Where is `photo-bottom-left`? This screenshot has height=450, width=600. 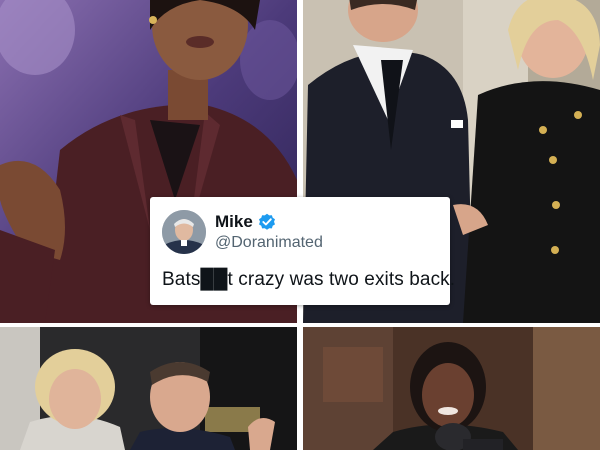 photo-bottom-left is located at coordinates (148, 388).